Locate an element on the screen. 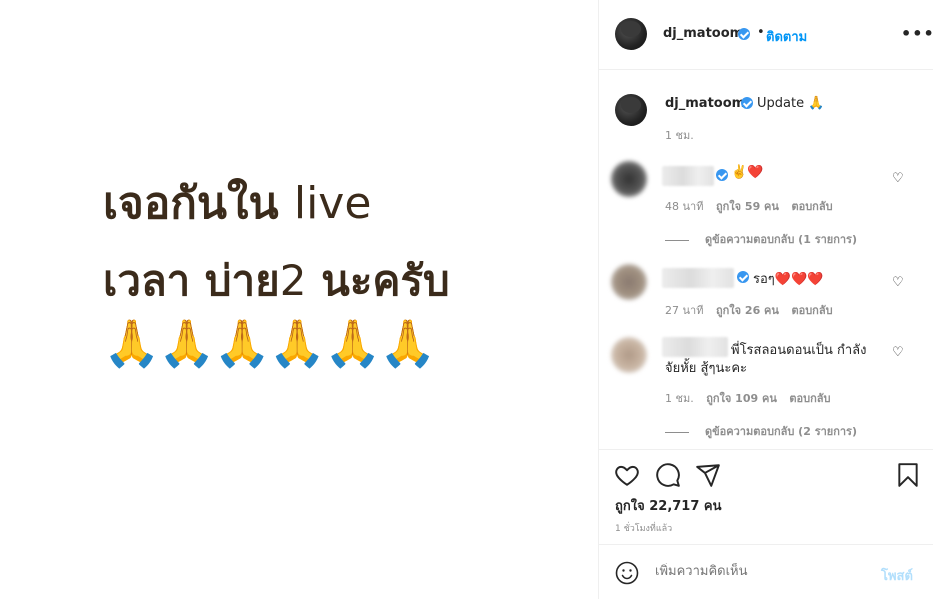  comment-time: 48 นาที is located at coordinates (684, 206).